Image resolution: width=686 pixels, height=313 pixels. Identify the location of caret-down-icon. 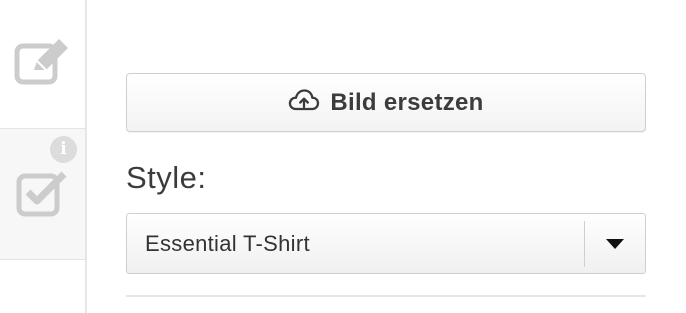
(615, 243).